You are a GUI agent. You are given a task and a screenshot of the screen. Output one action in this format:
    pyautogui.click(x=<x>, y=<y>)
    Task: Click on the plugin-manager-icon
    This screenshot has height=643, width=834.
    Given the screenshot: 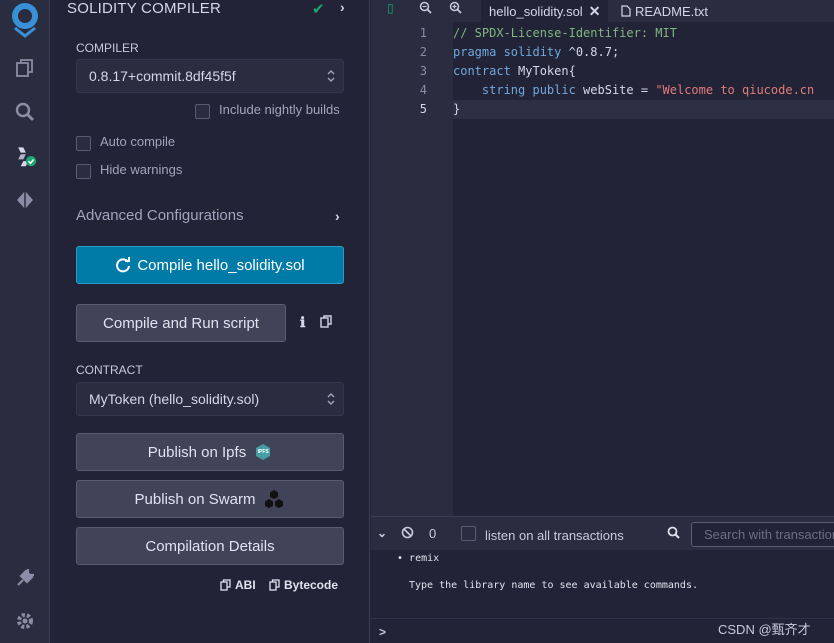 What is the action you would take?
    pyautogui.click(x=25, y=578)
    